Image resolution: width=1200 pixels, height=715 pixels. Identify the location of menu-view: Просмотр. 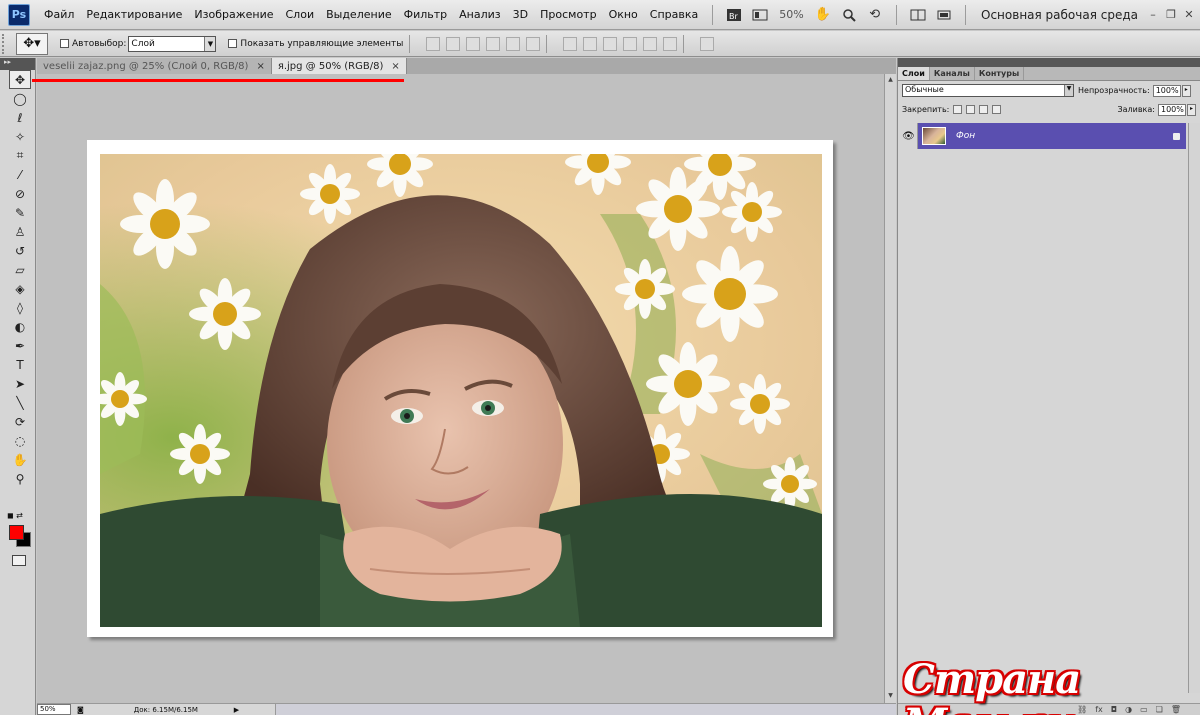
(568, 14).